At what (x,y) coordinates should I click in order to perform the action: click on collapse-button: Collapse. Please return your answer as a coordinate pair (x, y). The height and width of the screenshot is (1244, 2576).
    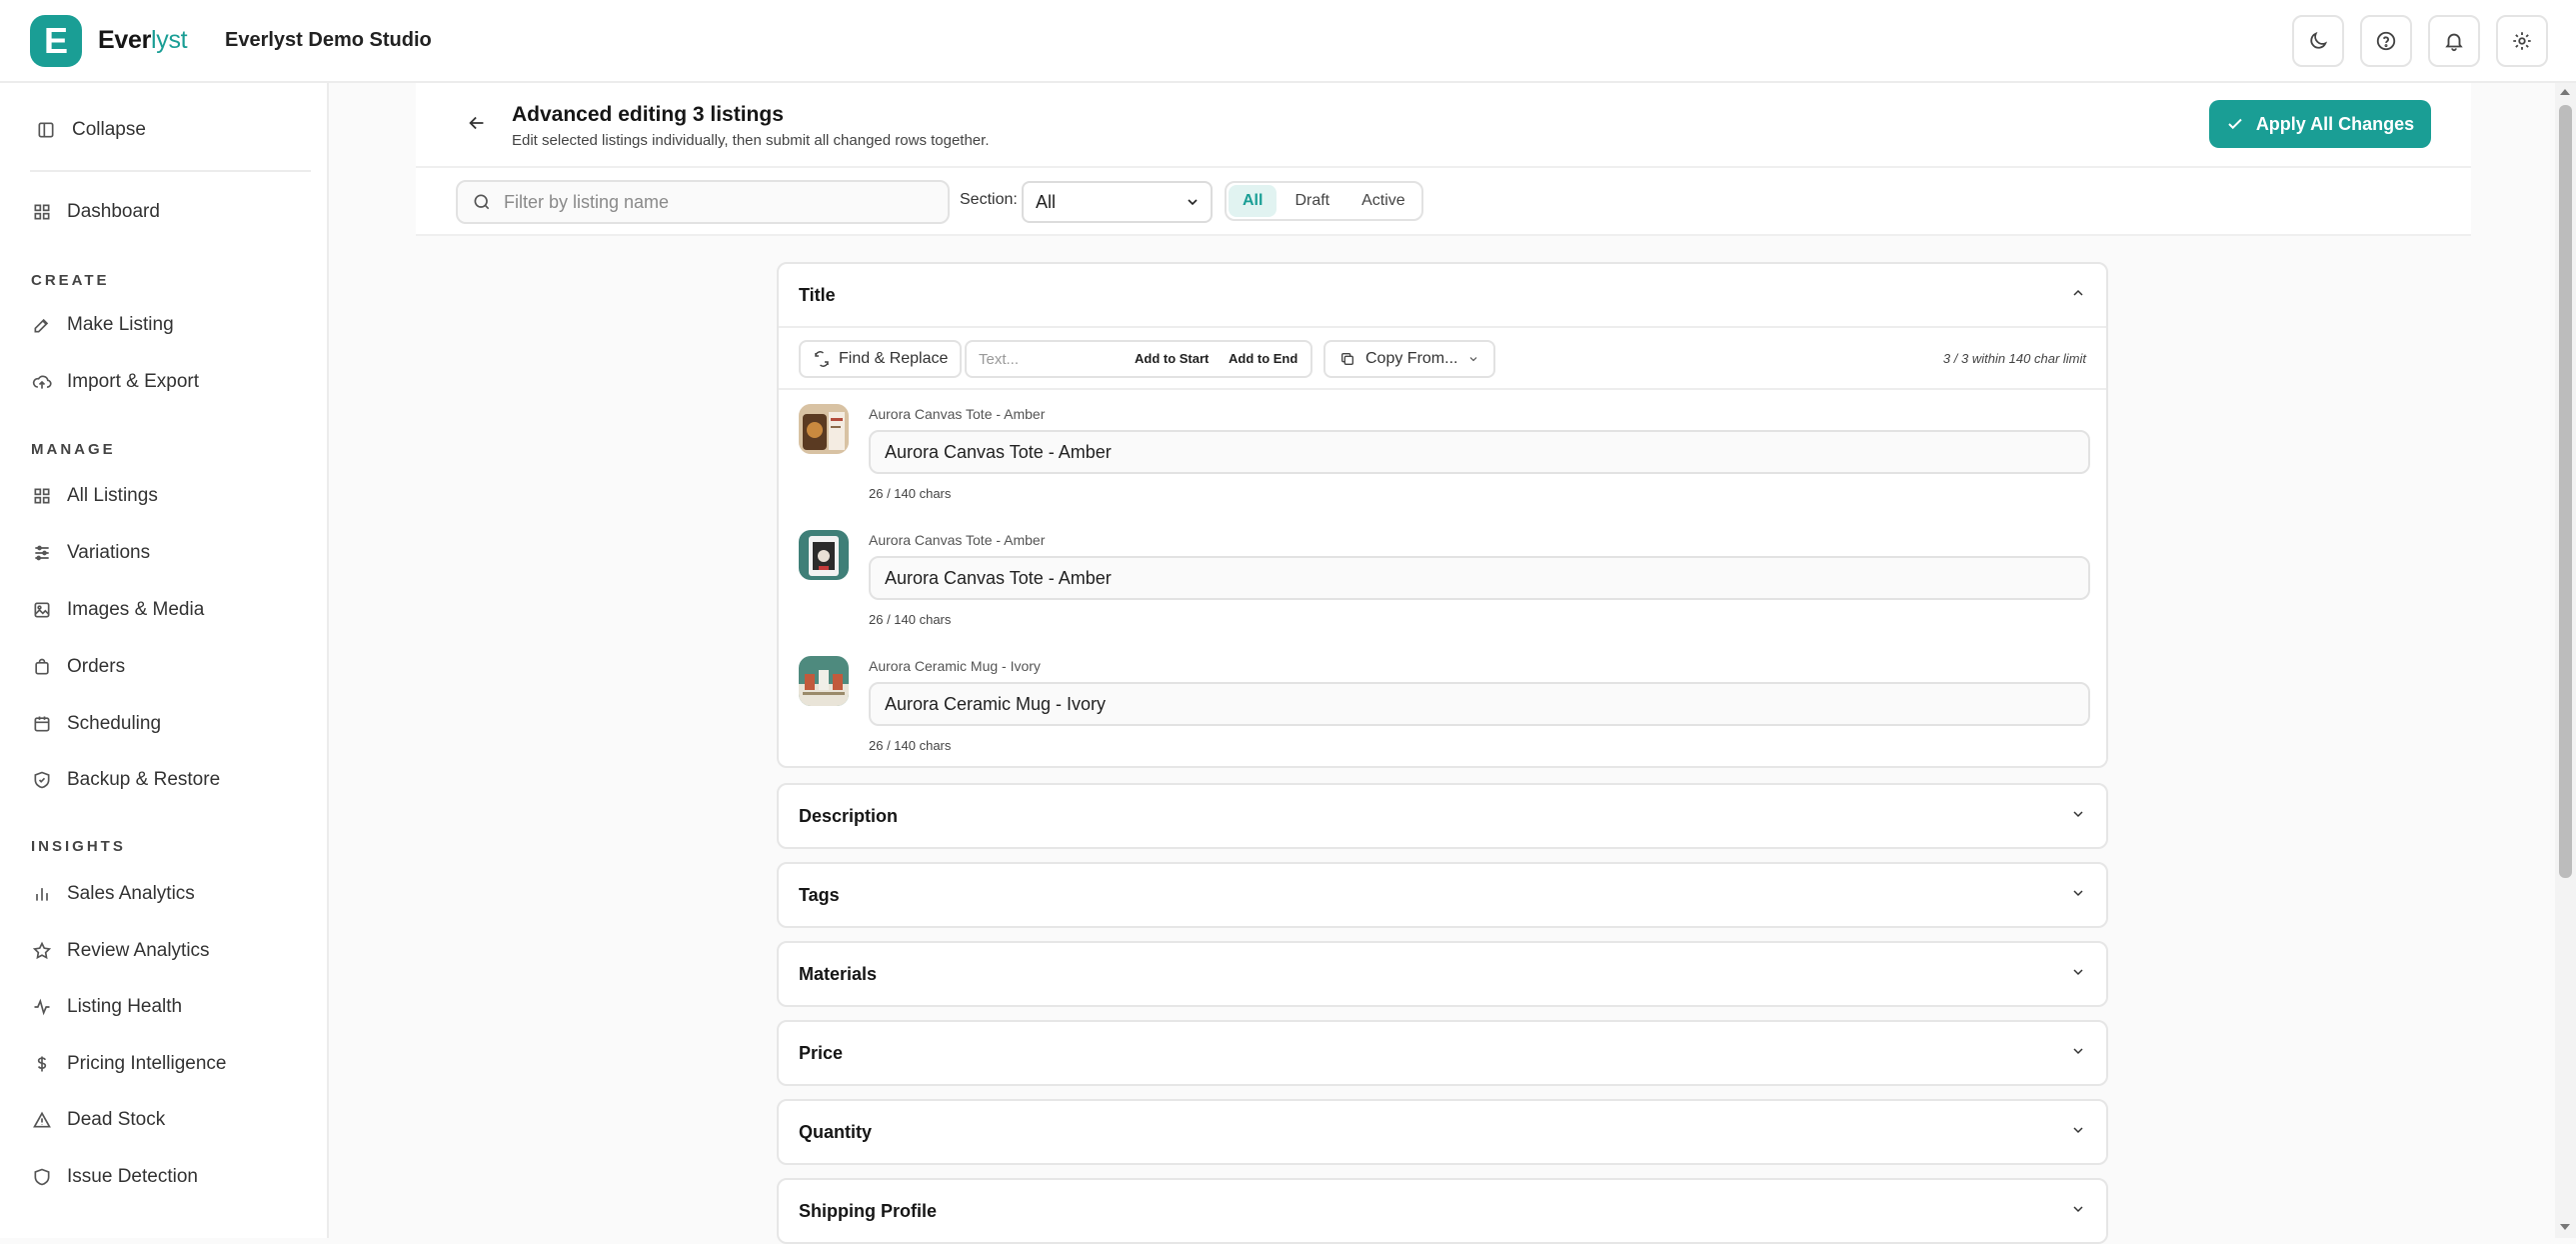
    Looking at the image, I should click on (91, 130).